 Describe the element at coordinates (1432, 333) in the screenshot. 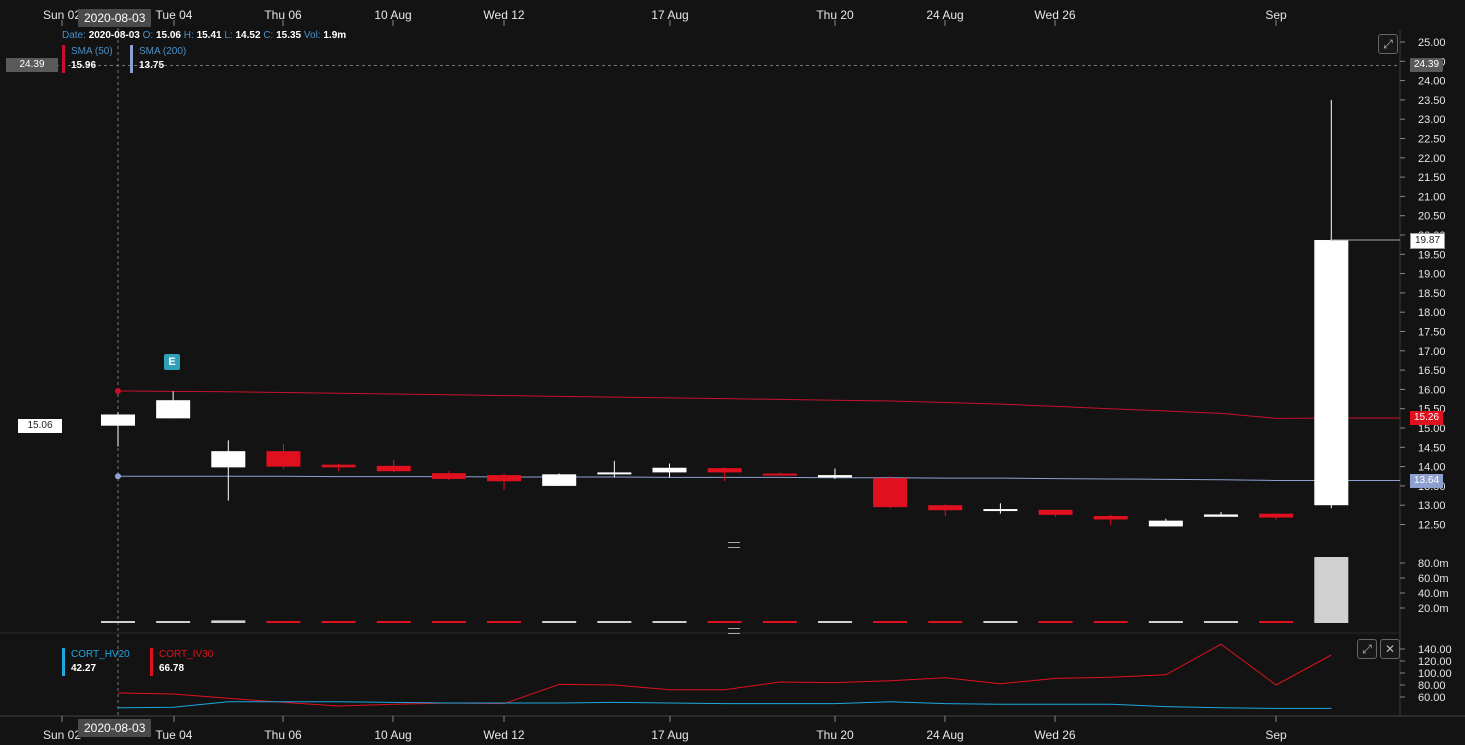

I see `y-tick-label: 17.50` at that location.